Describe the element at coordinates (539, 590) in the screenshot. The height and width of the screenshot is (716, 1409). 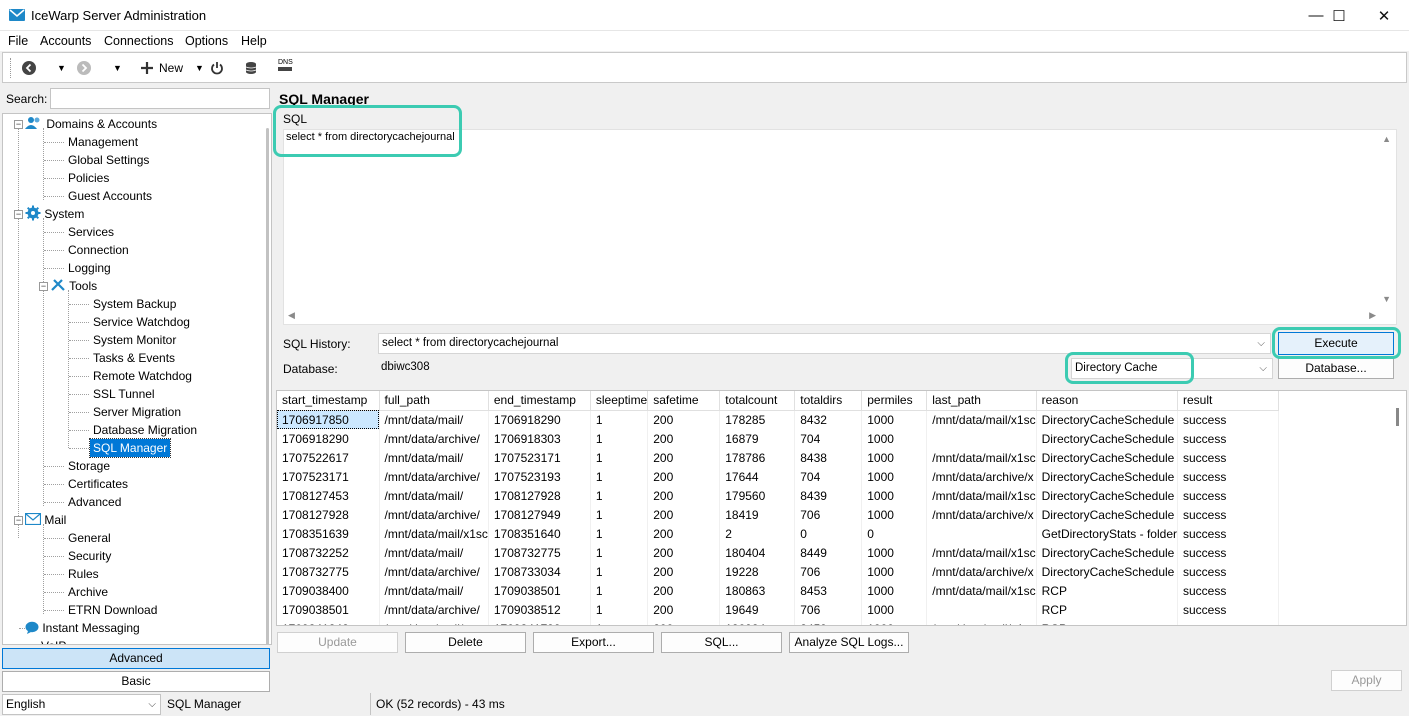
I see `table-cell-end-timestamp: 1709038501` at that location.